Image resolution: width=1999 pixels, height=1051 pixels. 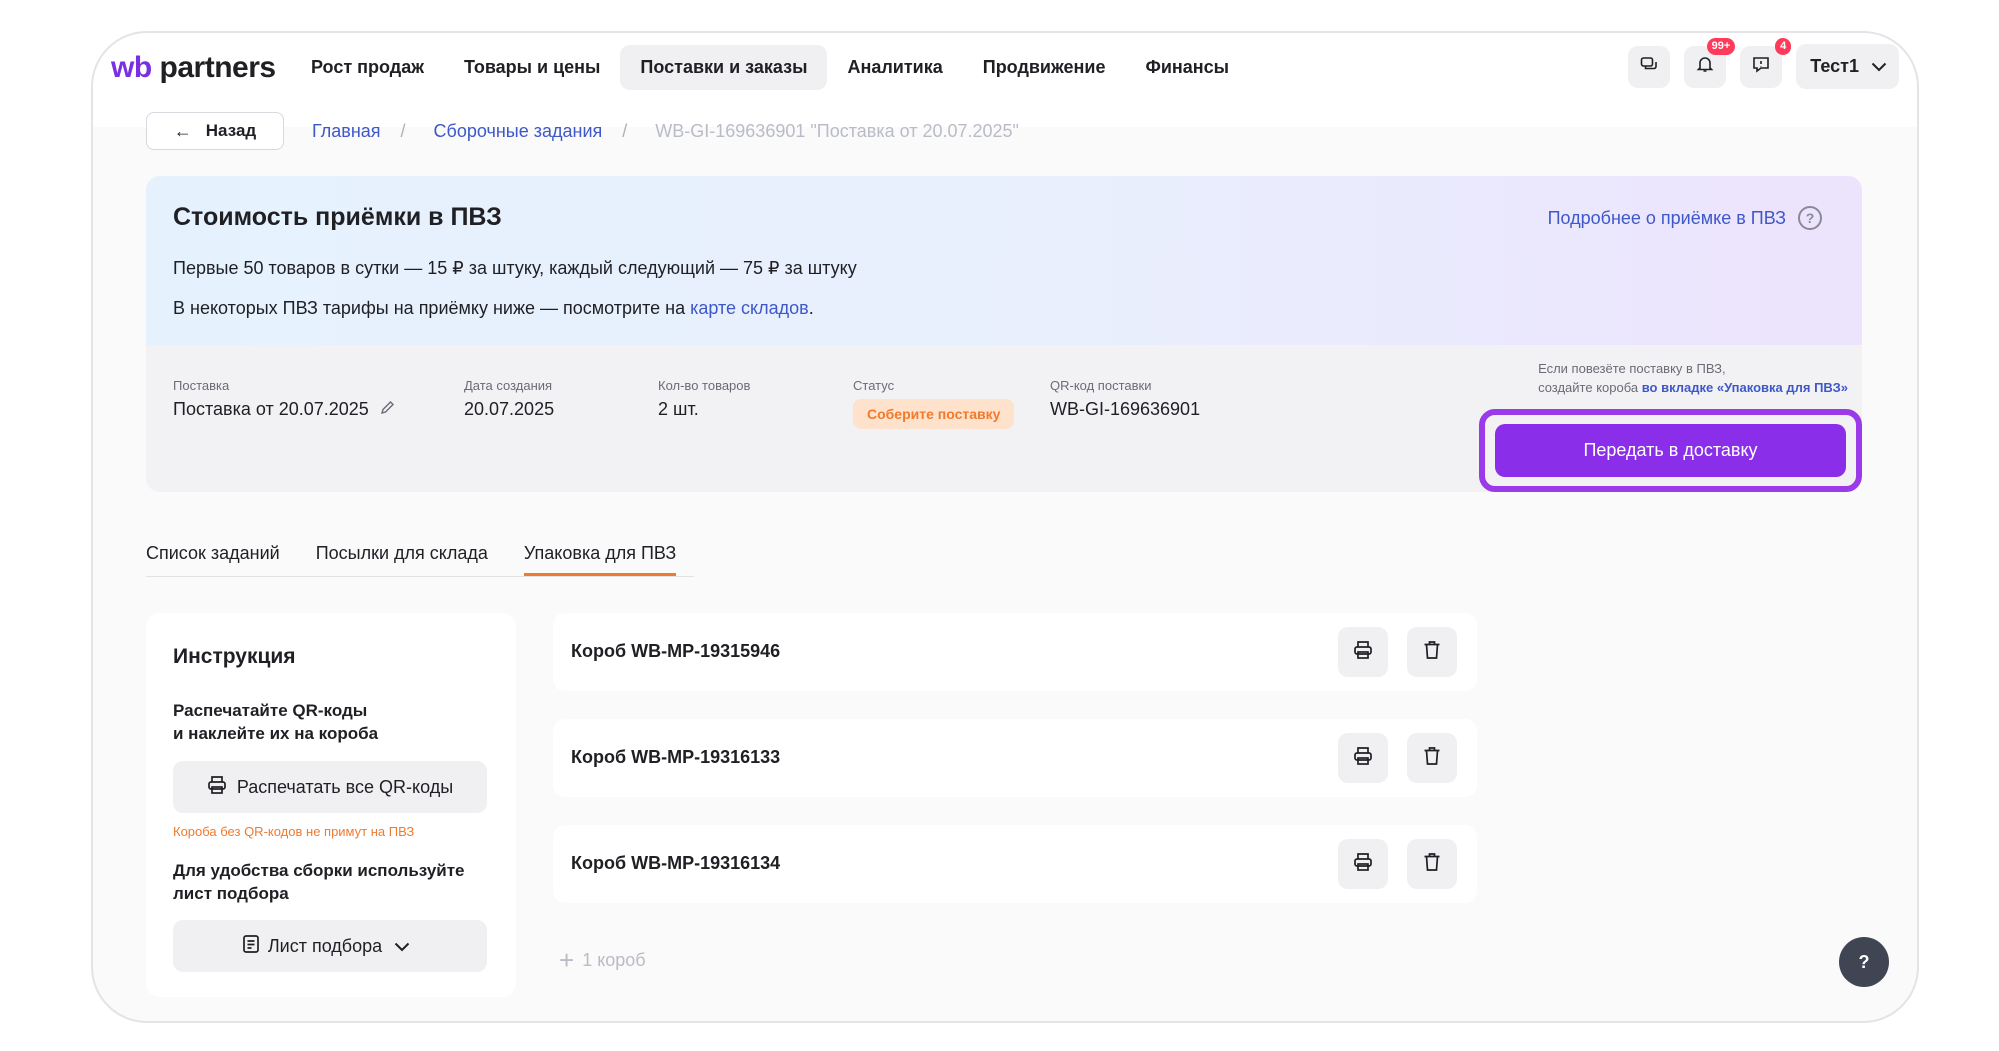 I want to click on status-badge: Соберите поставку, so click(x=934, y=414).